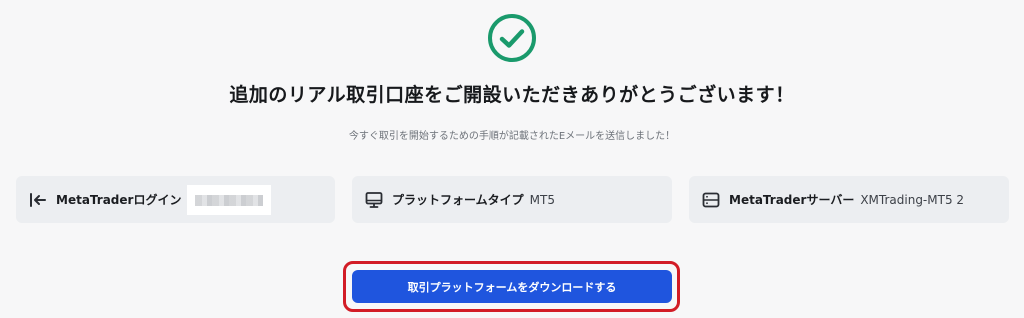  What do you see at coordinates (512, 286) in the screenshot?
I see `download-platform-button: 取引プラットフォームをダウンロードする` at bounding box center [512, 286].